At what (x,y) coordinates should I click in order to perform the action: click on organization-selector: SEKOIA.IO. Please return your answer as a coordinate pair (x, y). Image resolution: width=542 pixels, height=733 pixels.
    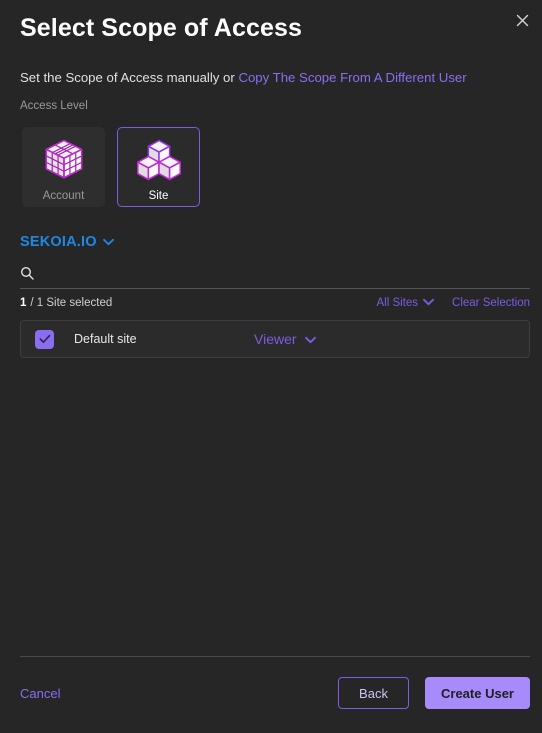
    Looking at the image, I should click on (67, 242).